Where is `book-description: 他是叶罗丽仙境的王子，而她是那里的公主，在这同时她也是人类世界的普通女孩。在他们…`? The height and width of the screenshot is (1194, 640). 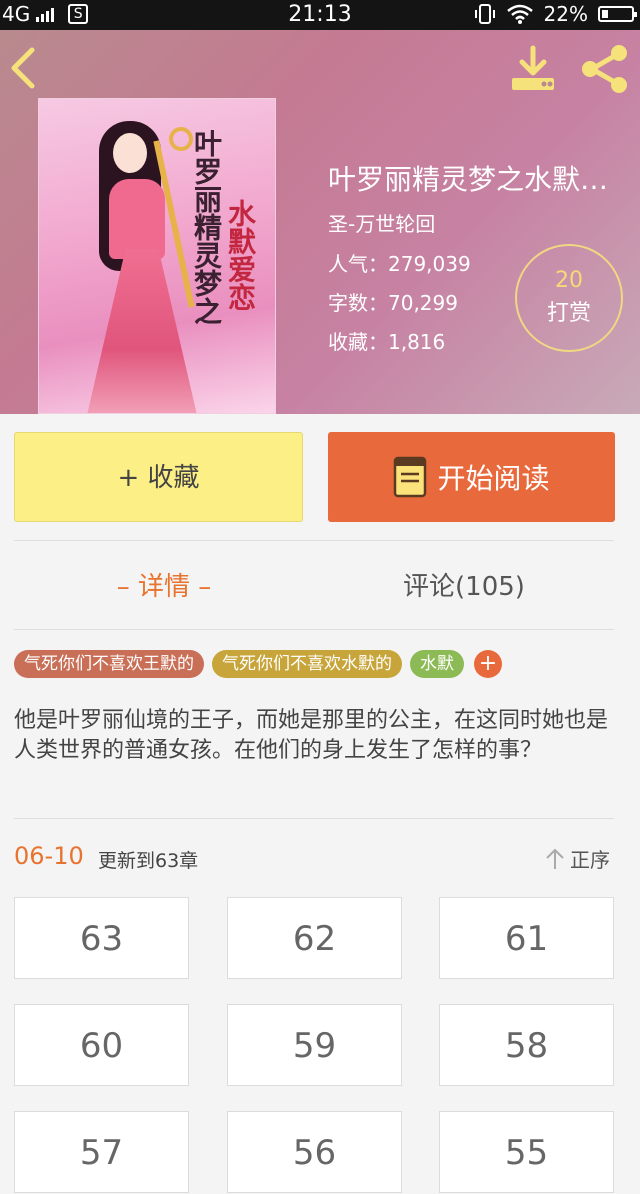
book-description: 他是叶罗丽仙境的王子，而她是那里的公主，在这同时她也是人类世界的普通女孩。在他们… is located at coordinates (311, 735).